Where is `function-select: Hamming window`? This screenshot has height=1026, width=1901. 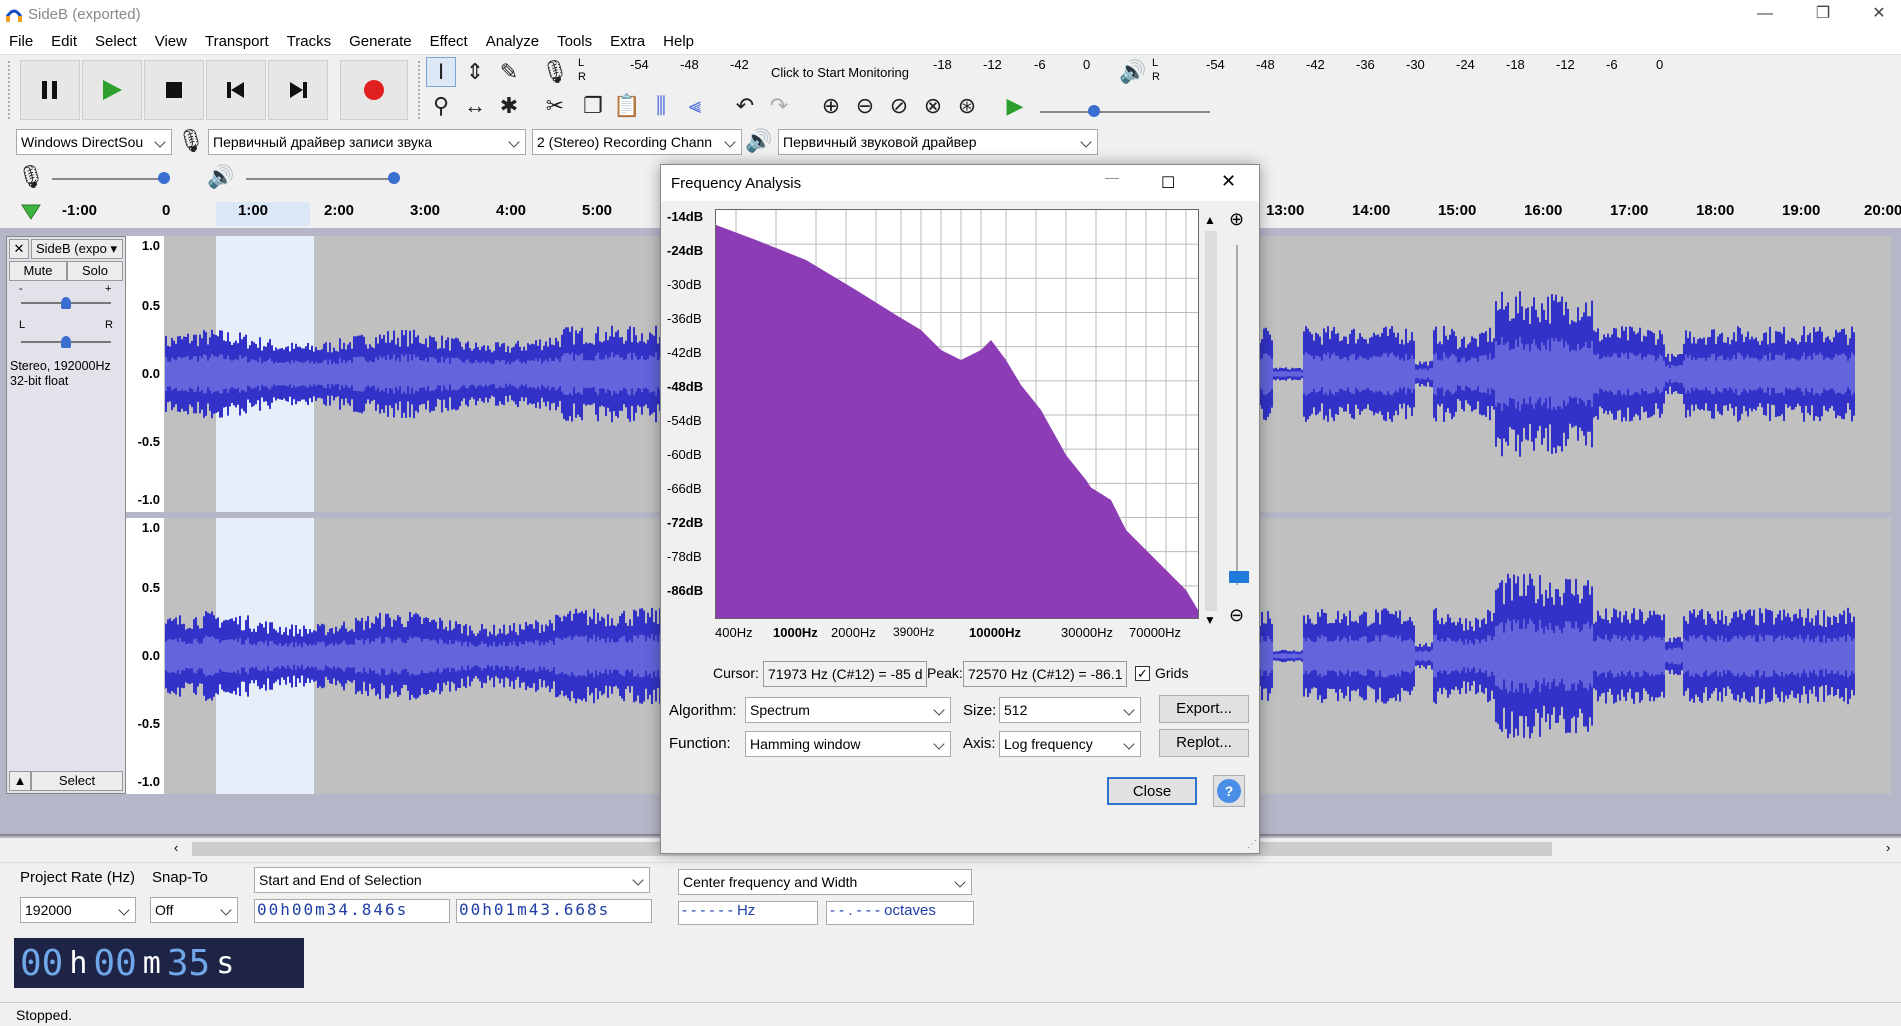
function-select: Hamming window is located at coordinates (848, 744).